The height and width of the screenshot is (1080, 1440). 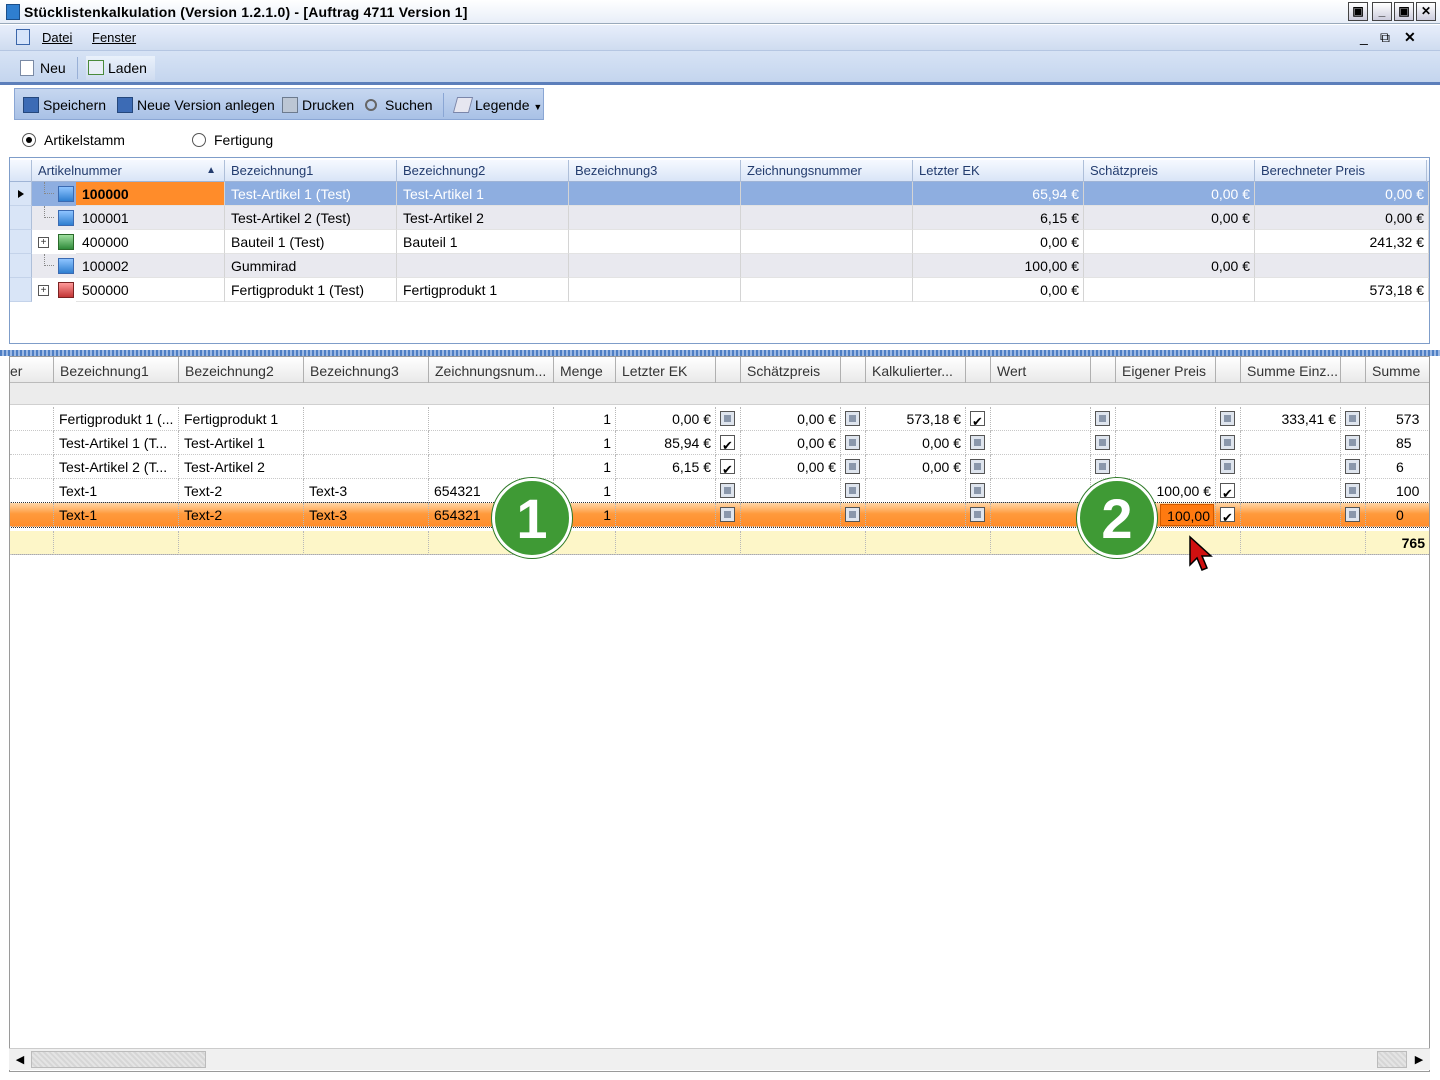 What do you see at coordinates (1228, 370) in the screenshot?
I see `col-eigener-preis-flag` at bounding box center [1228, 370].